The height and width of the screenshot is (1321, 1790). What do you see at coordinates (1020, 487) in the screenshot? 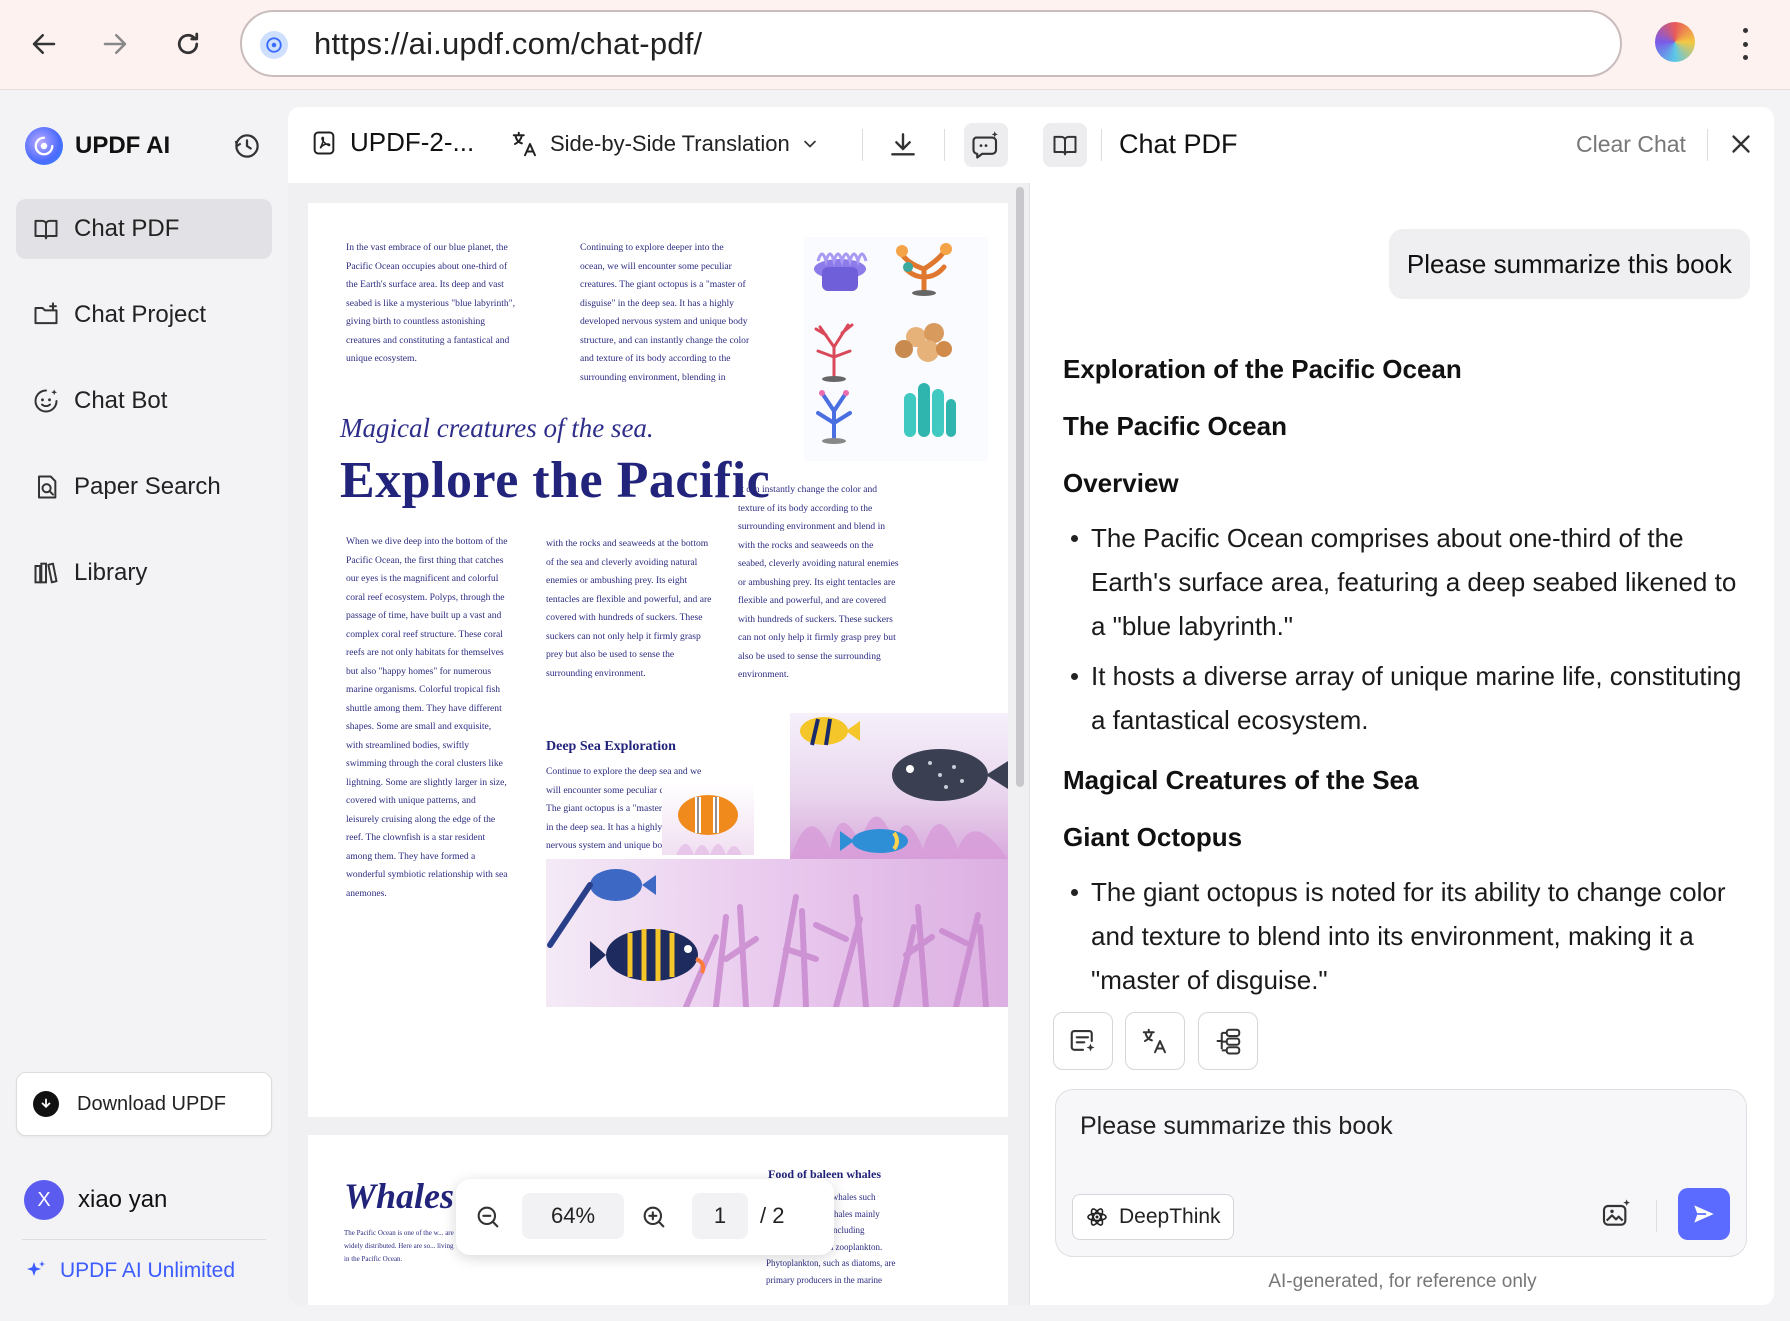
I see `pdf-scrollbar` at bounding box center [1020, 487].